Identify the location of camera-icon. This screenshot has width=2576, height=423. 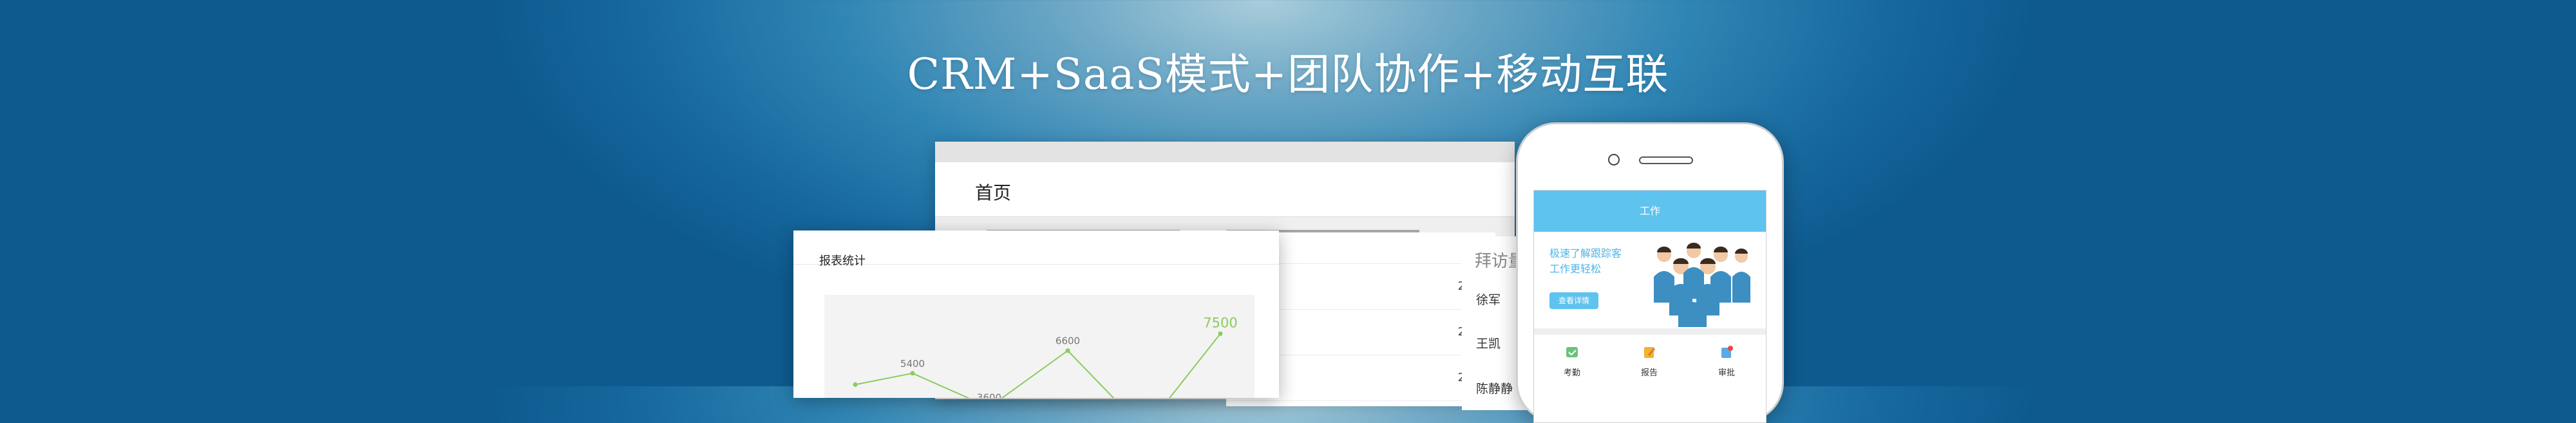
(1614, 159).